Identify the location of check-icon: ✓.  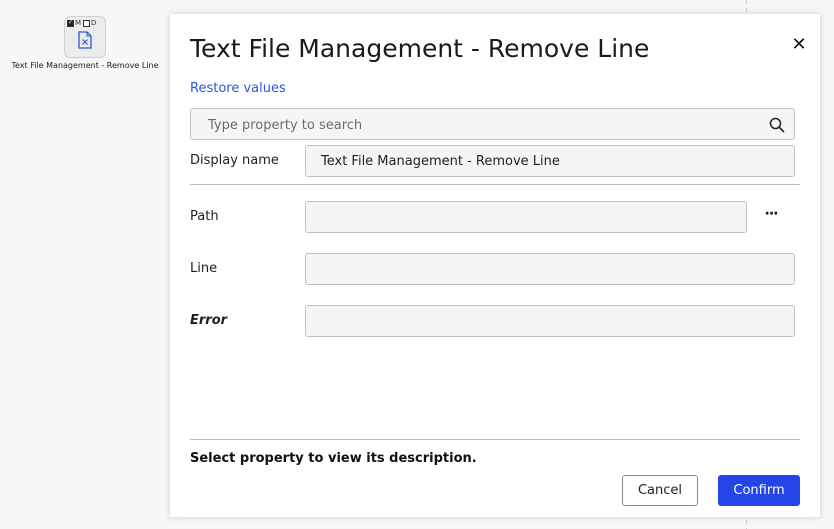
(70, 23).